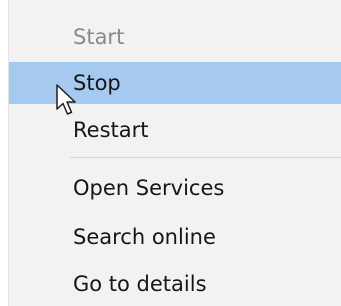  Describe the element at coordinates (175, 37) in the screenshot. I see `menu-item-start: Start` at that location.